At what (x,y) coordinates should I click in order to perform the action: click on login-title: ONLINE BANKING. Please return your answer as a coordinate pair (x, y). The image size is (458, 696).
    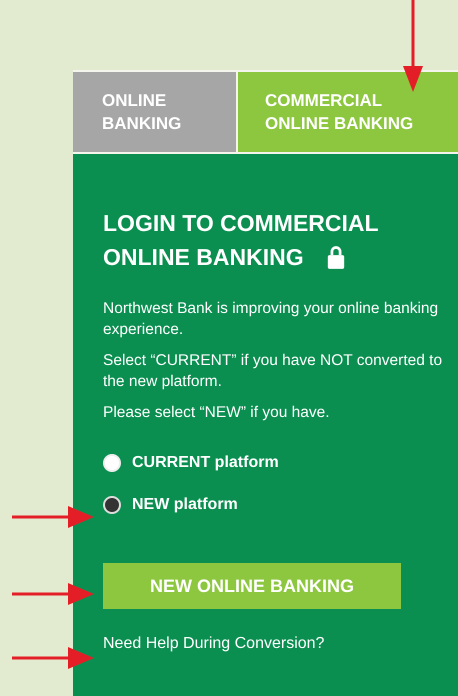
    Looking at the image, I should click on (203, 257).